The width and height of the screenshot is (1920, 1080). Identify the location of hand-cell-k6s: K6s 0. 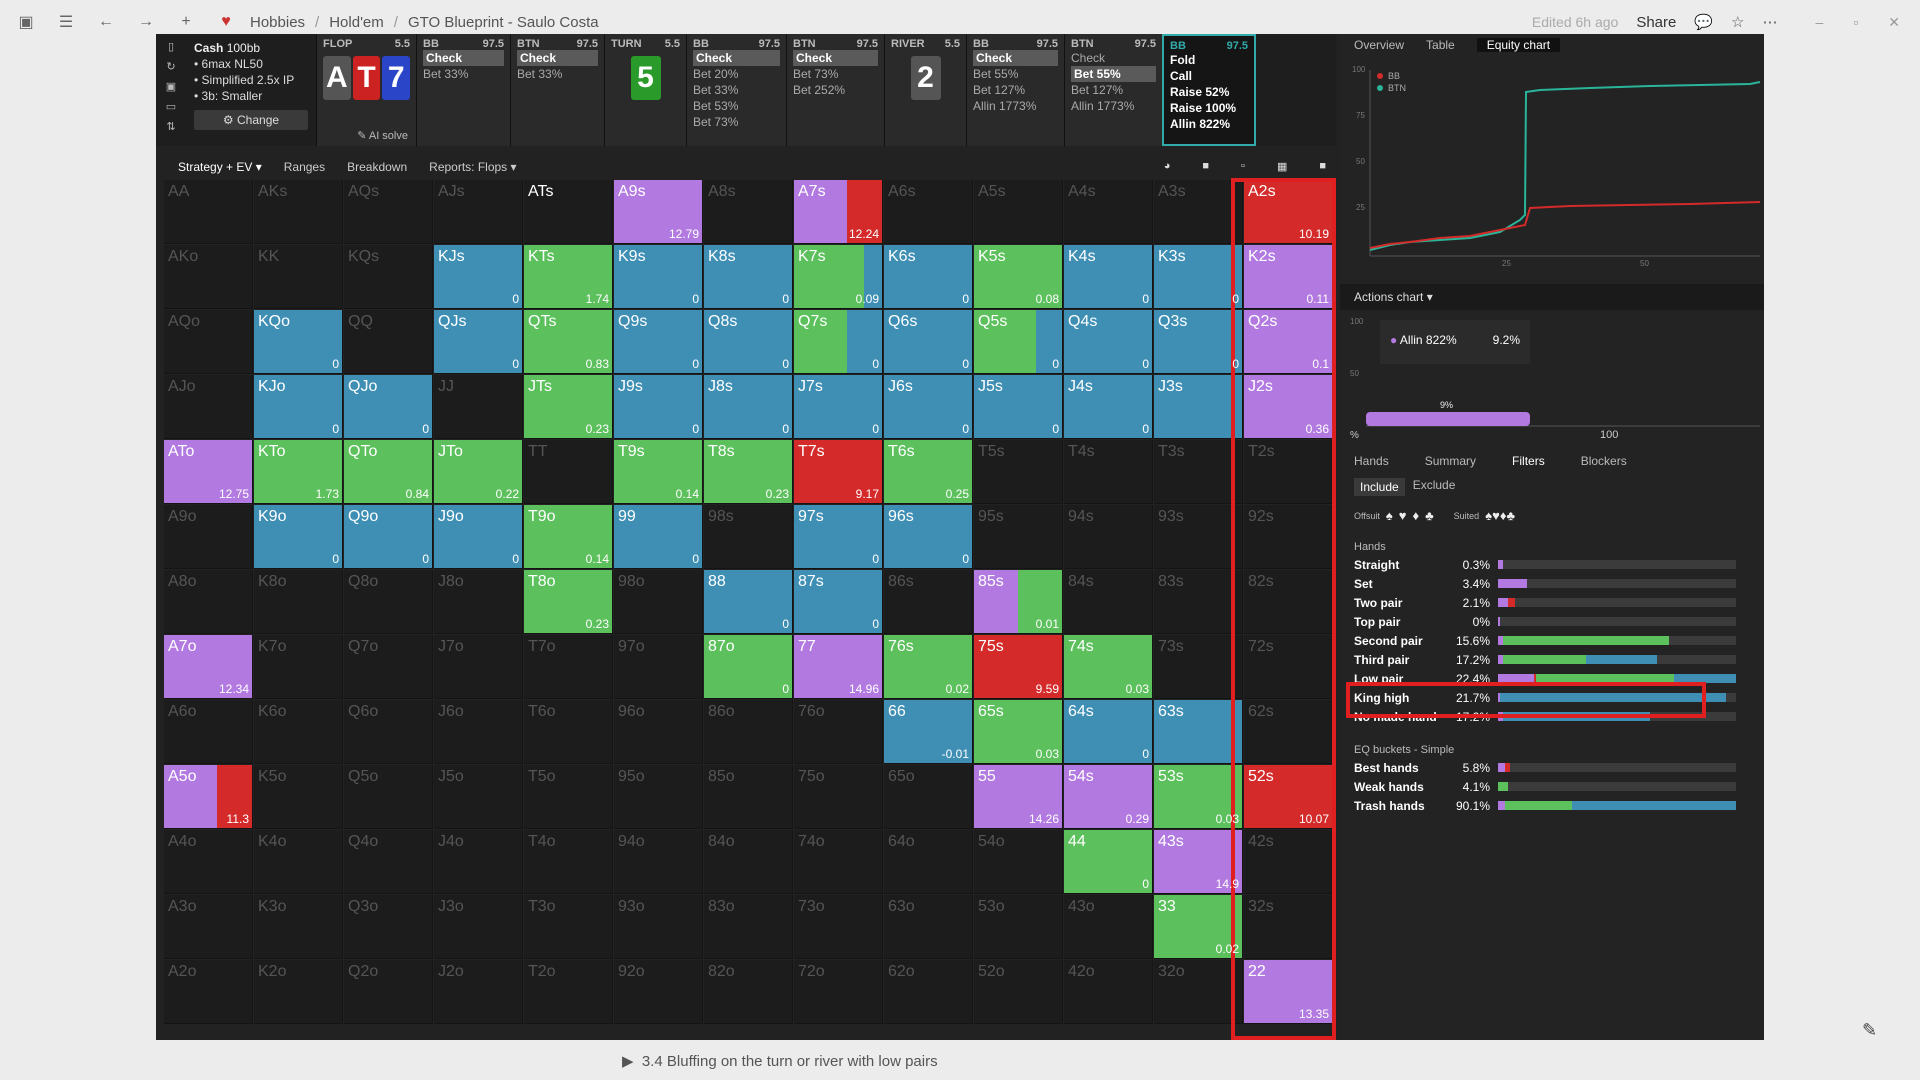
(928, 277).